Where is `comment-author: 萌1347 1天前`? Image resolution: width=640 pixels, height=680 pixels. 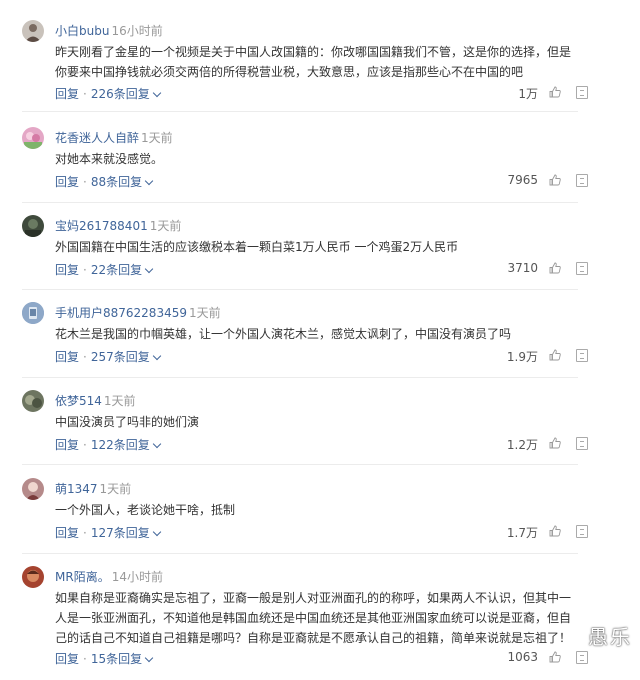
comment-author: 萌1347 1天前 is located at coordinates (93, 488).